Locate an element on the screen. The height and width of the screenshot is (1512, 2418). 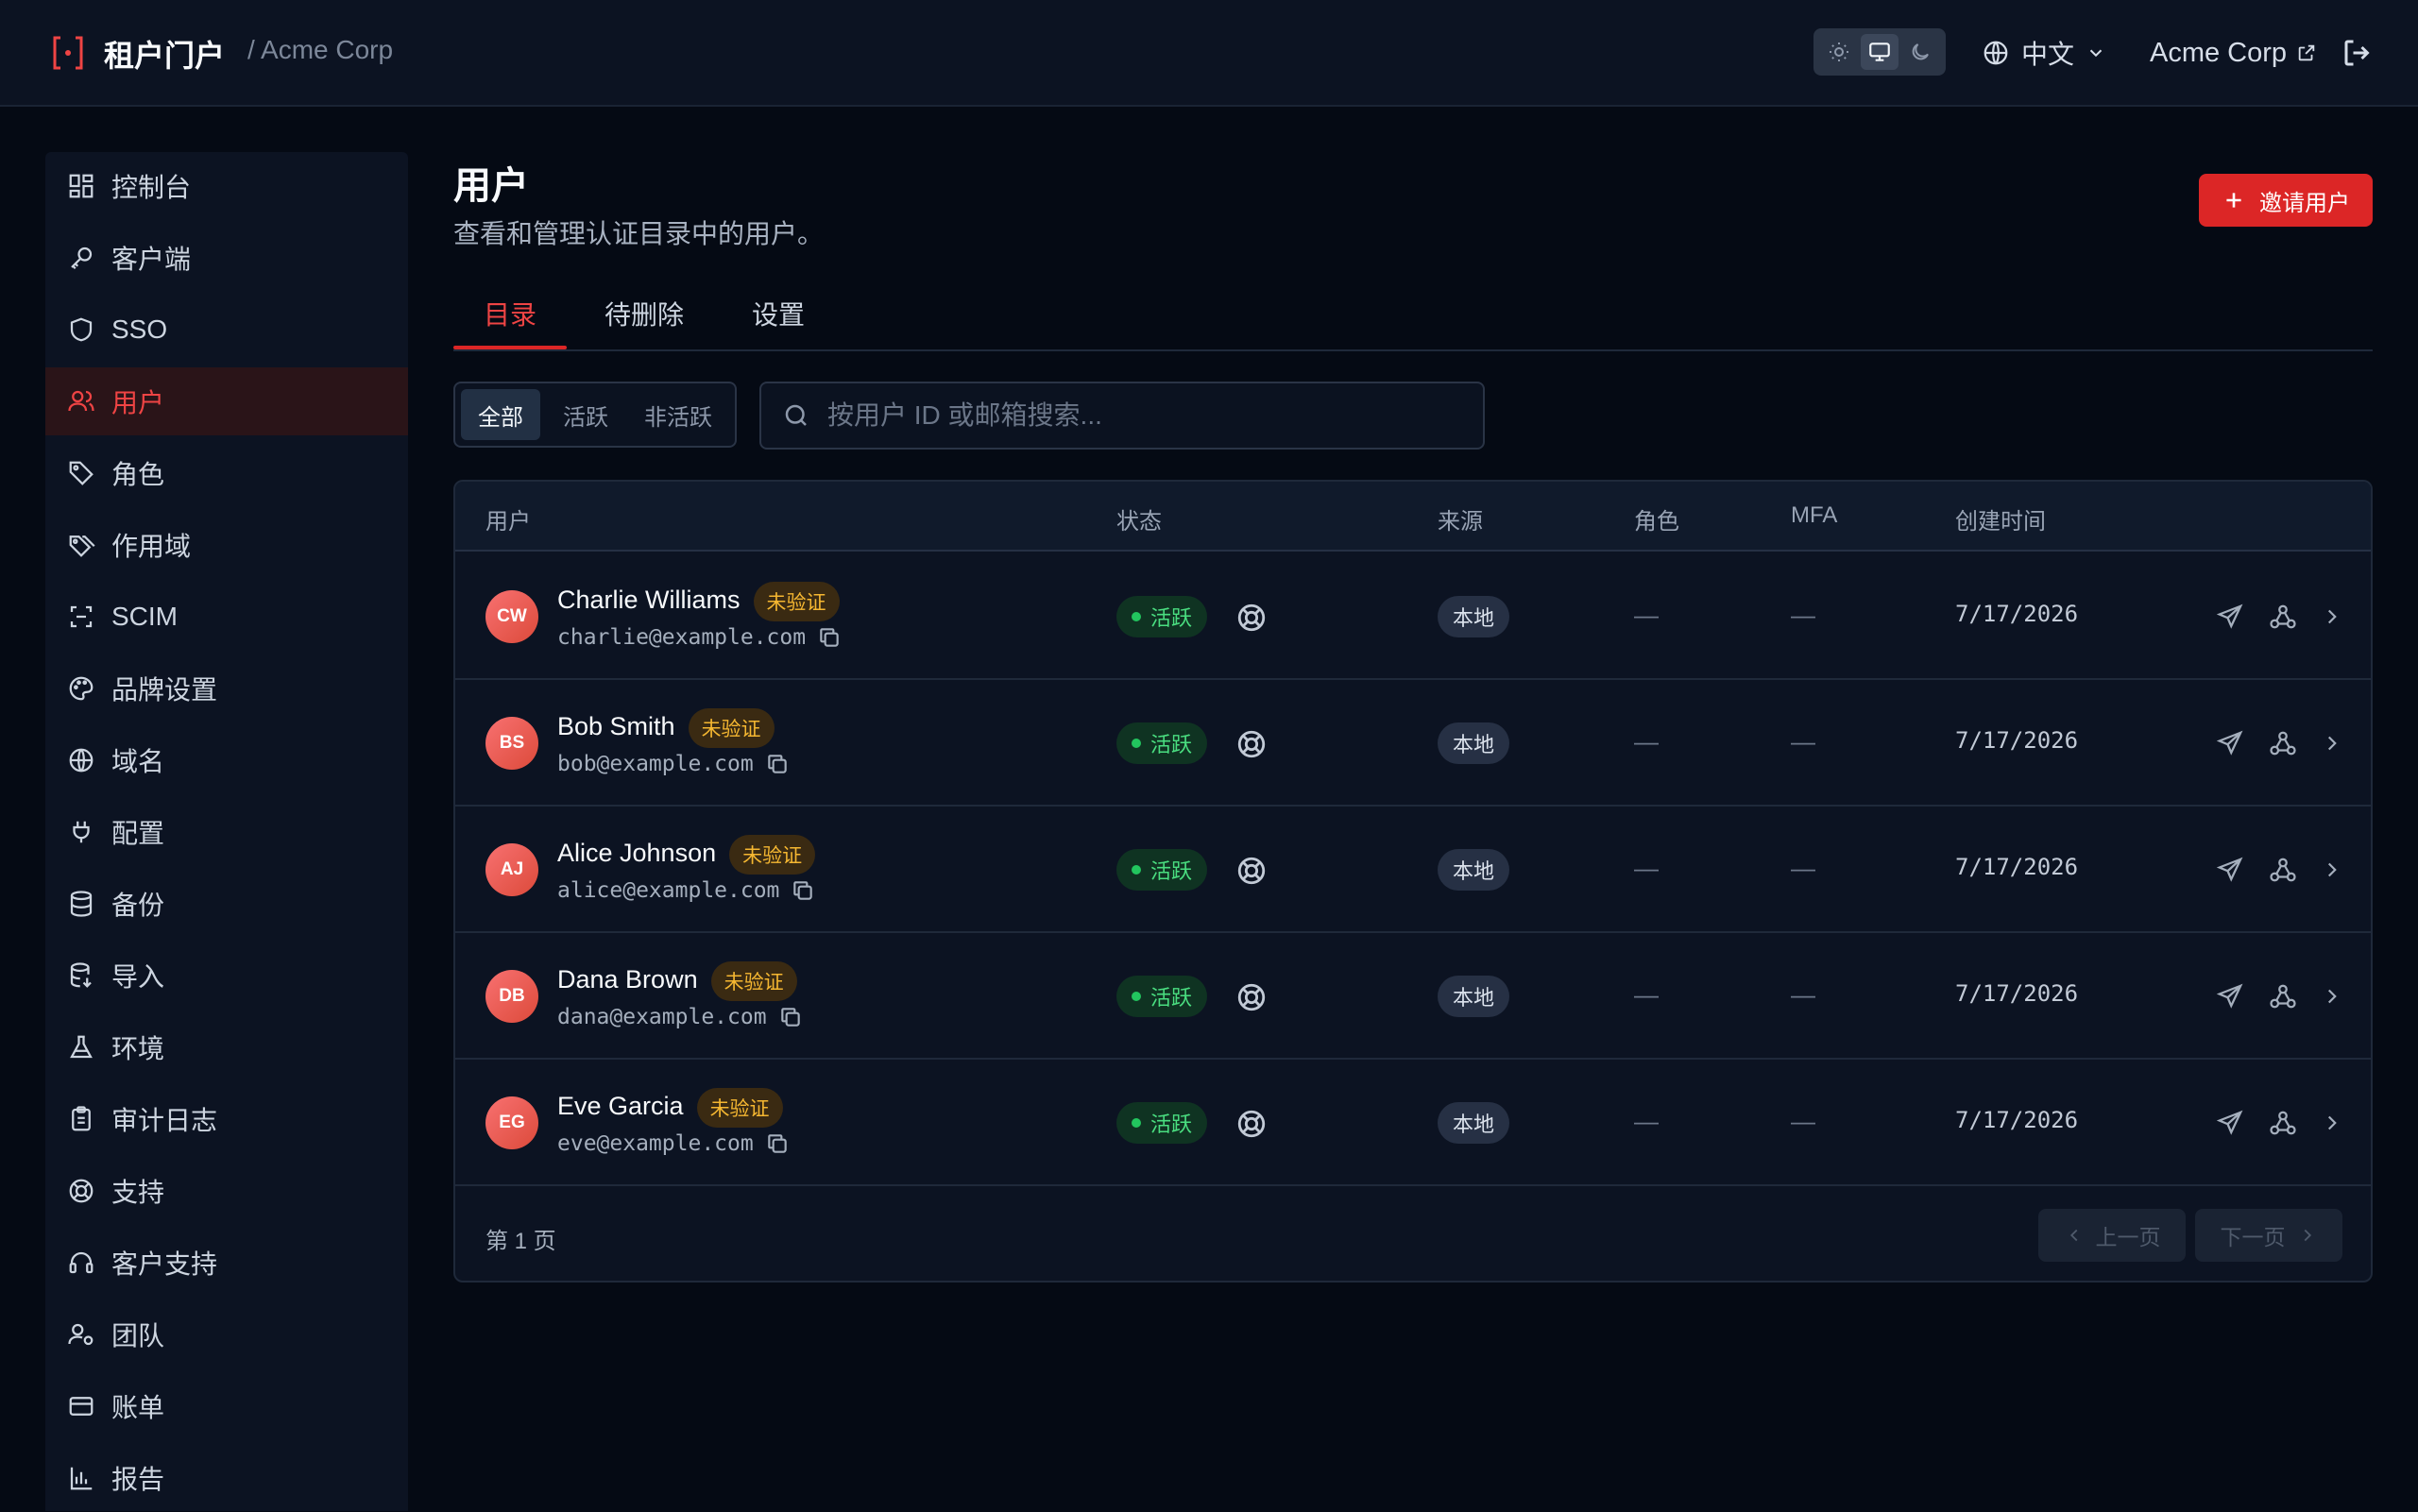
user-name: Eve Garcia is located at coordinates (621, 1106).